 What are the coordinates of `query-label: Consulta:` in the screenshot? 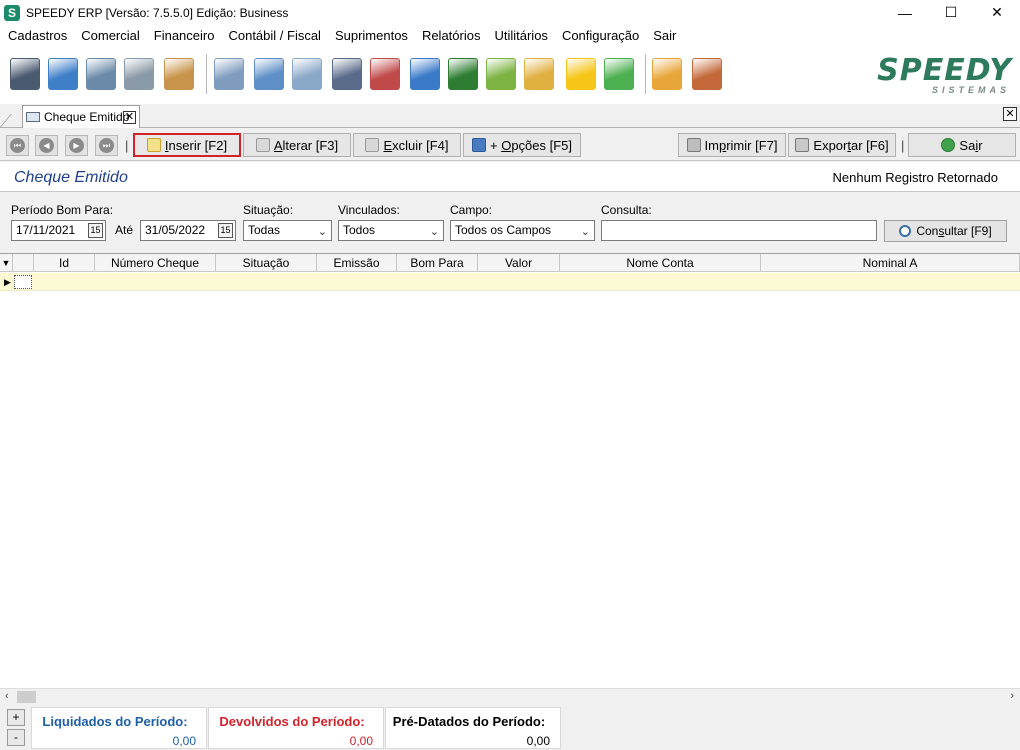 It's located at (626, 210).